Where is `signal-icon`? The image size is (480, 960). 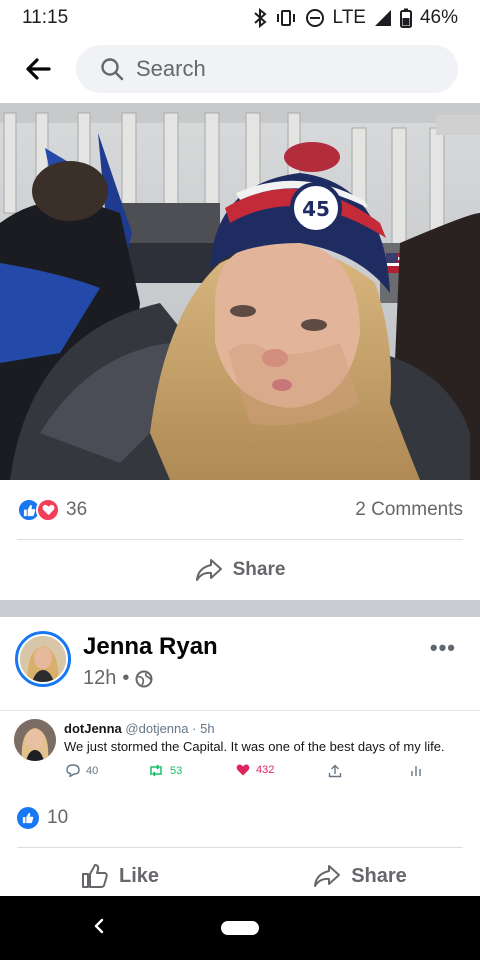
signal-icon is located at coordinates (382, 18).